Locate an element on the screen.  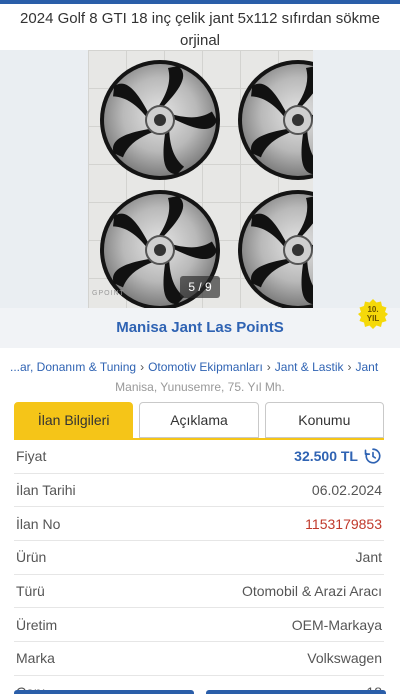
detail-row: İlan No 1153179853 is located at coordinates (199, 524).